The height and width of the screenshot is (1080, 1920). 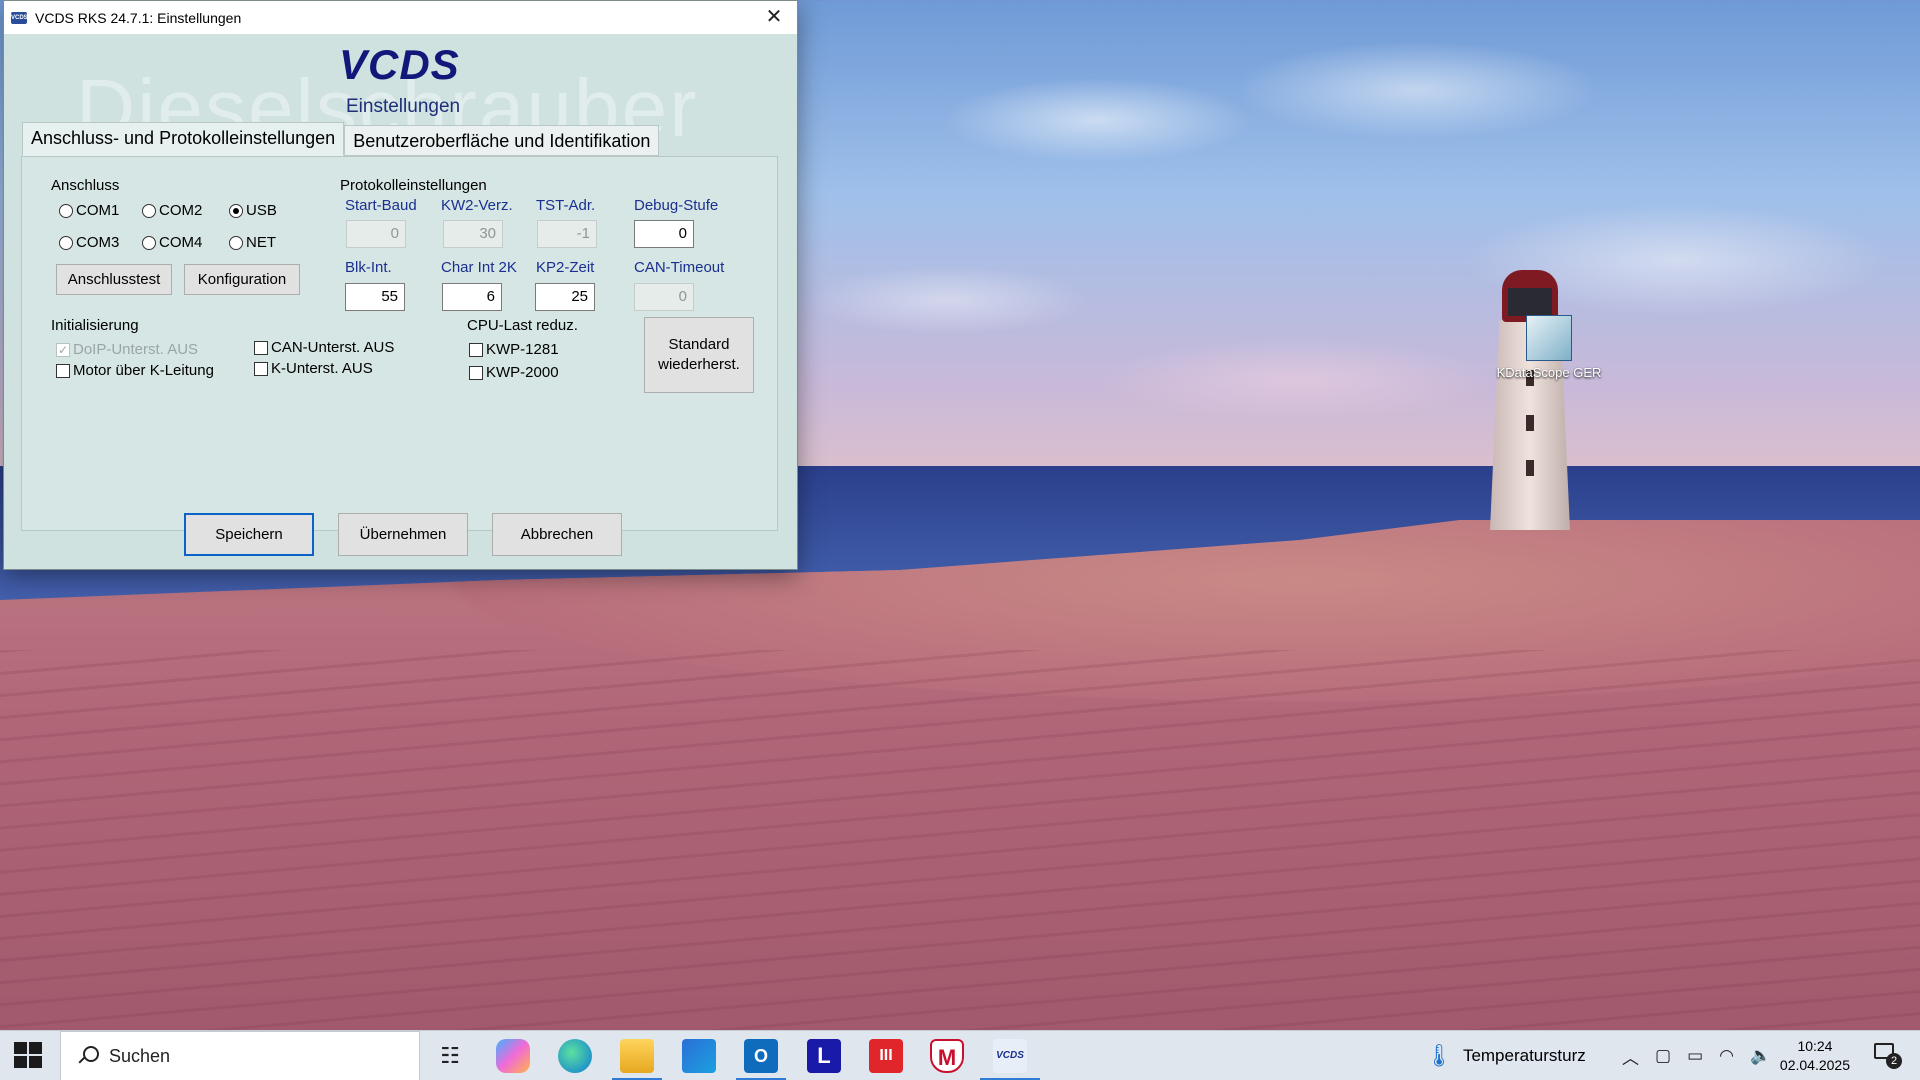 What do you see at coordinates (261, 347) in the screenshot?
I see `can-unterst-box` at bounding box center [261, 347].